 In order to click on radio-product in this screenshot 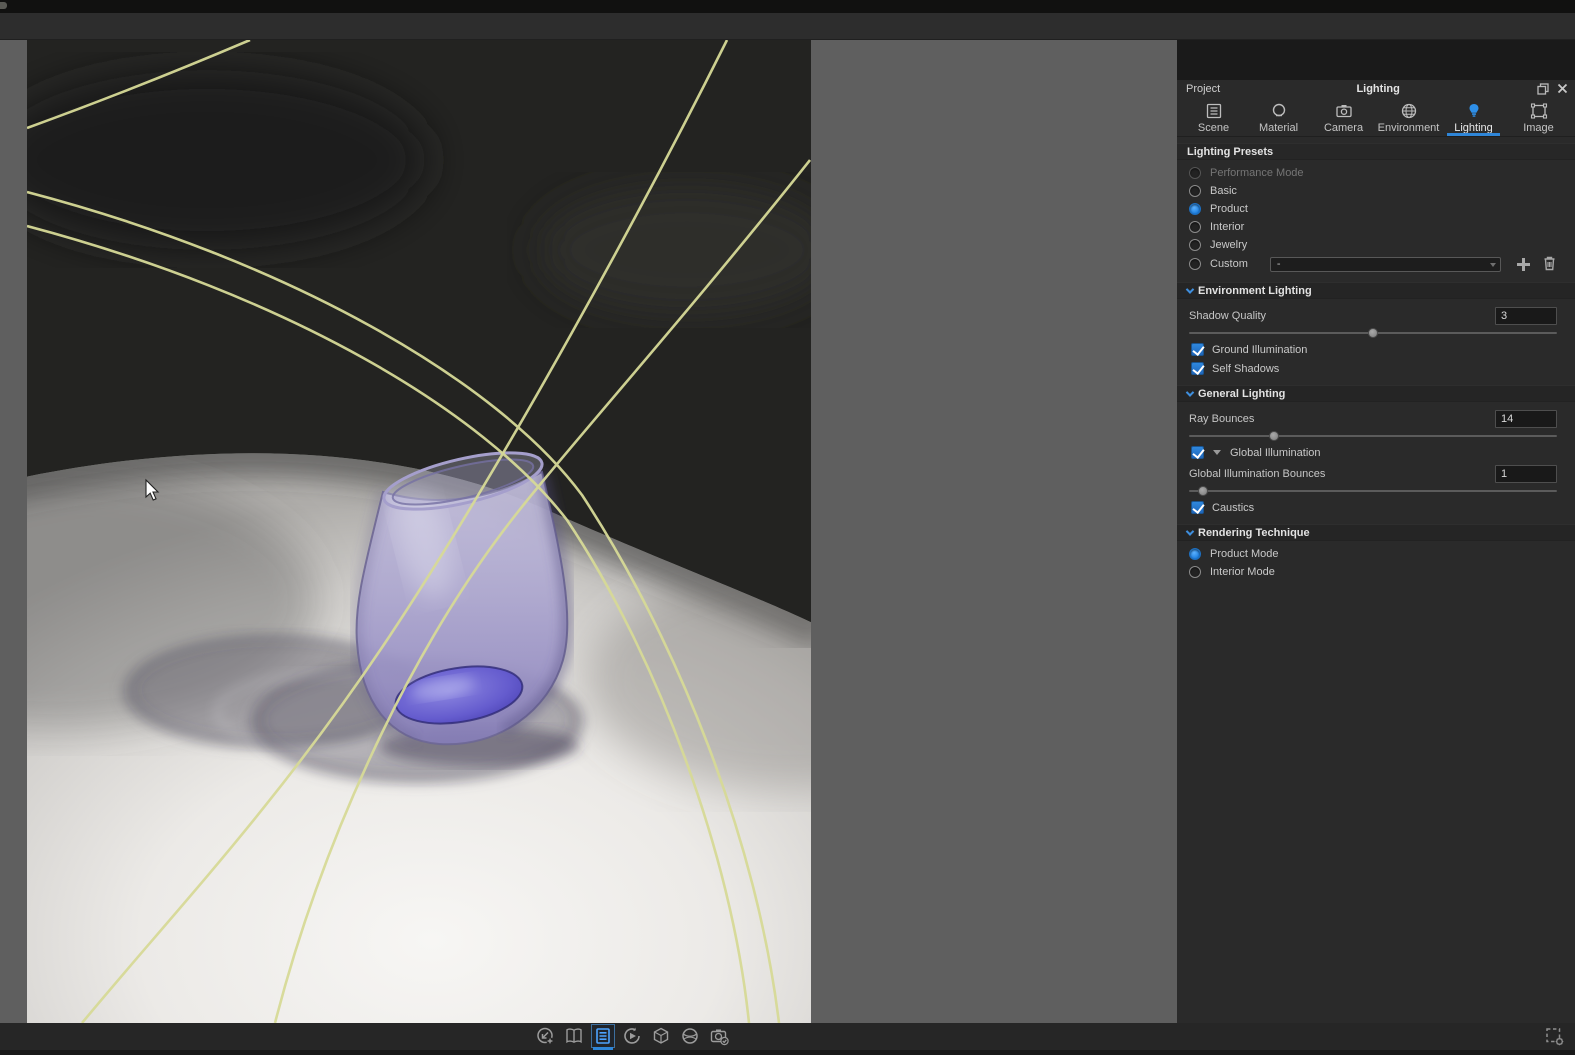, I will do `click(1195, 209)`.